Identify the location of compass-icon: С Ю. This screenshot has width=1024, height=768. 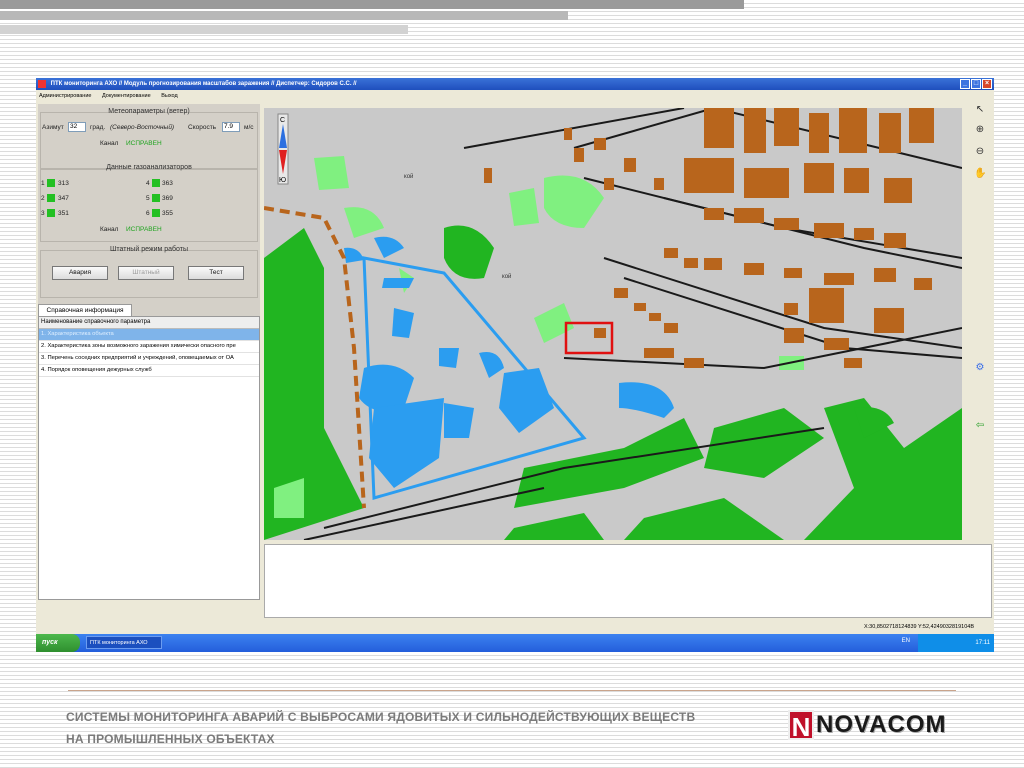
(283, 149).